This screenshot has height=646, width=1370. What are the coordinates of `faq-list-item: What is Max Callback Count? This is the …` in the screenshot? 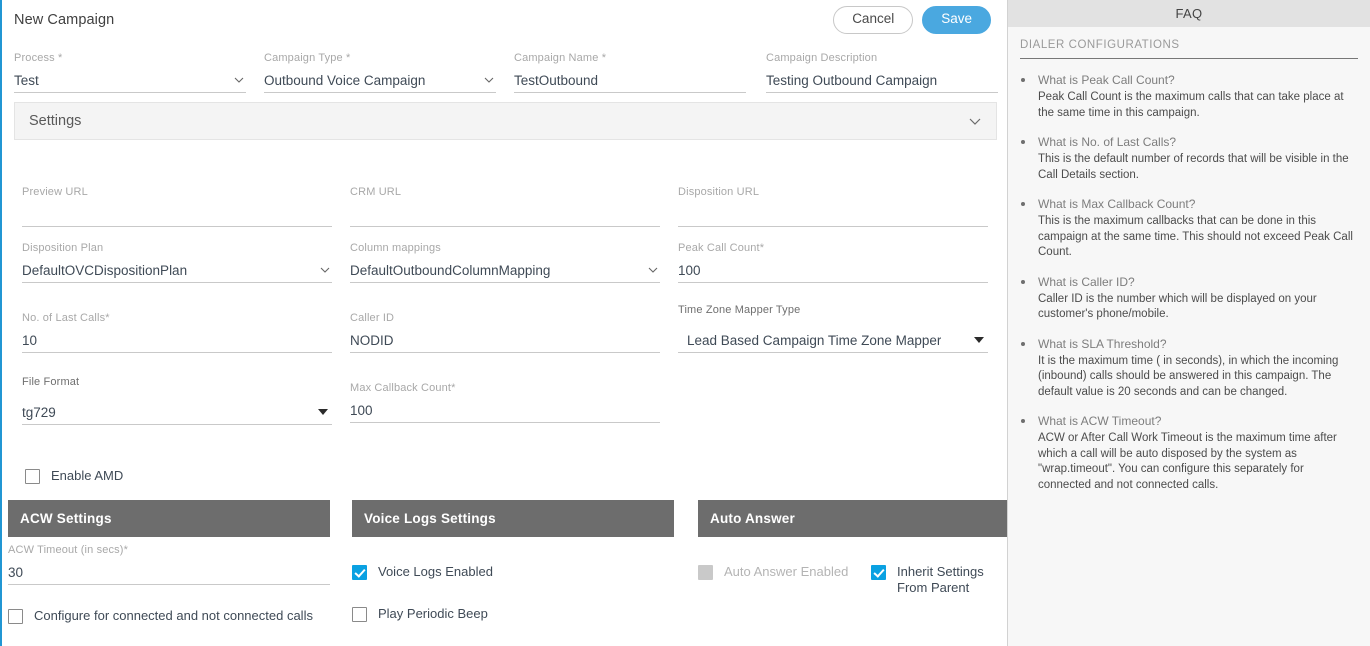 It's located at (1189, 229).